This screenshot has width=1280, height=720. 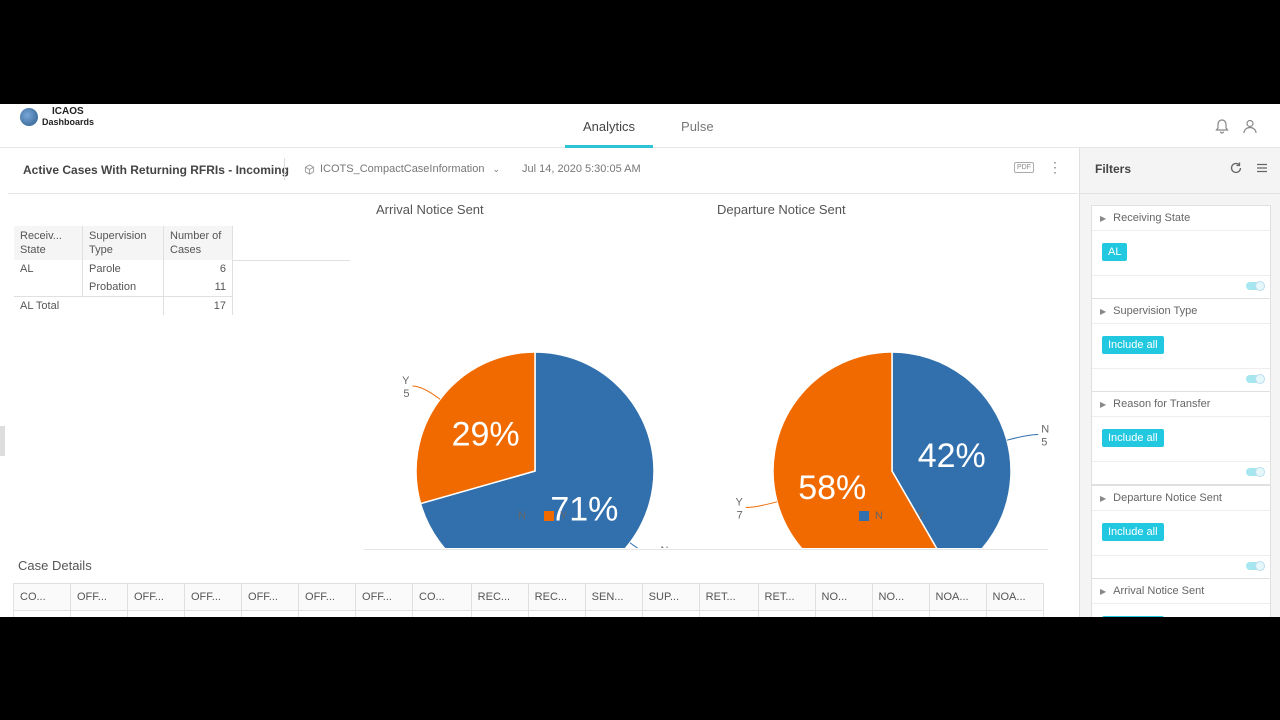 I want to click on left-panel-handle, so click(x=2, y=441).